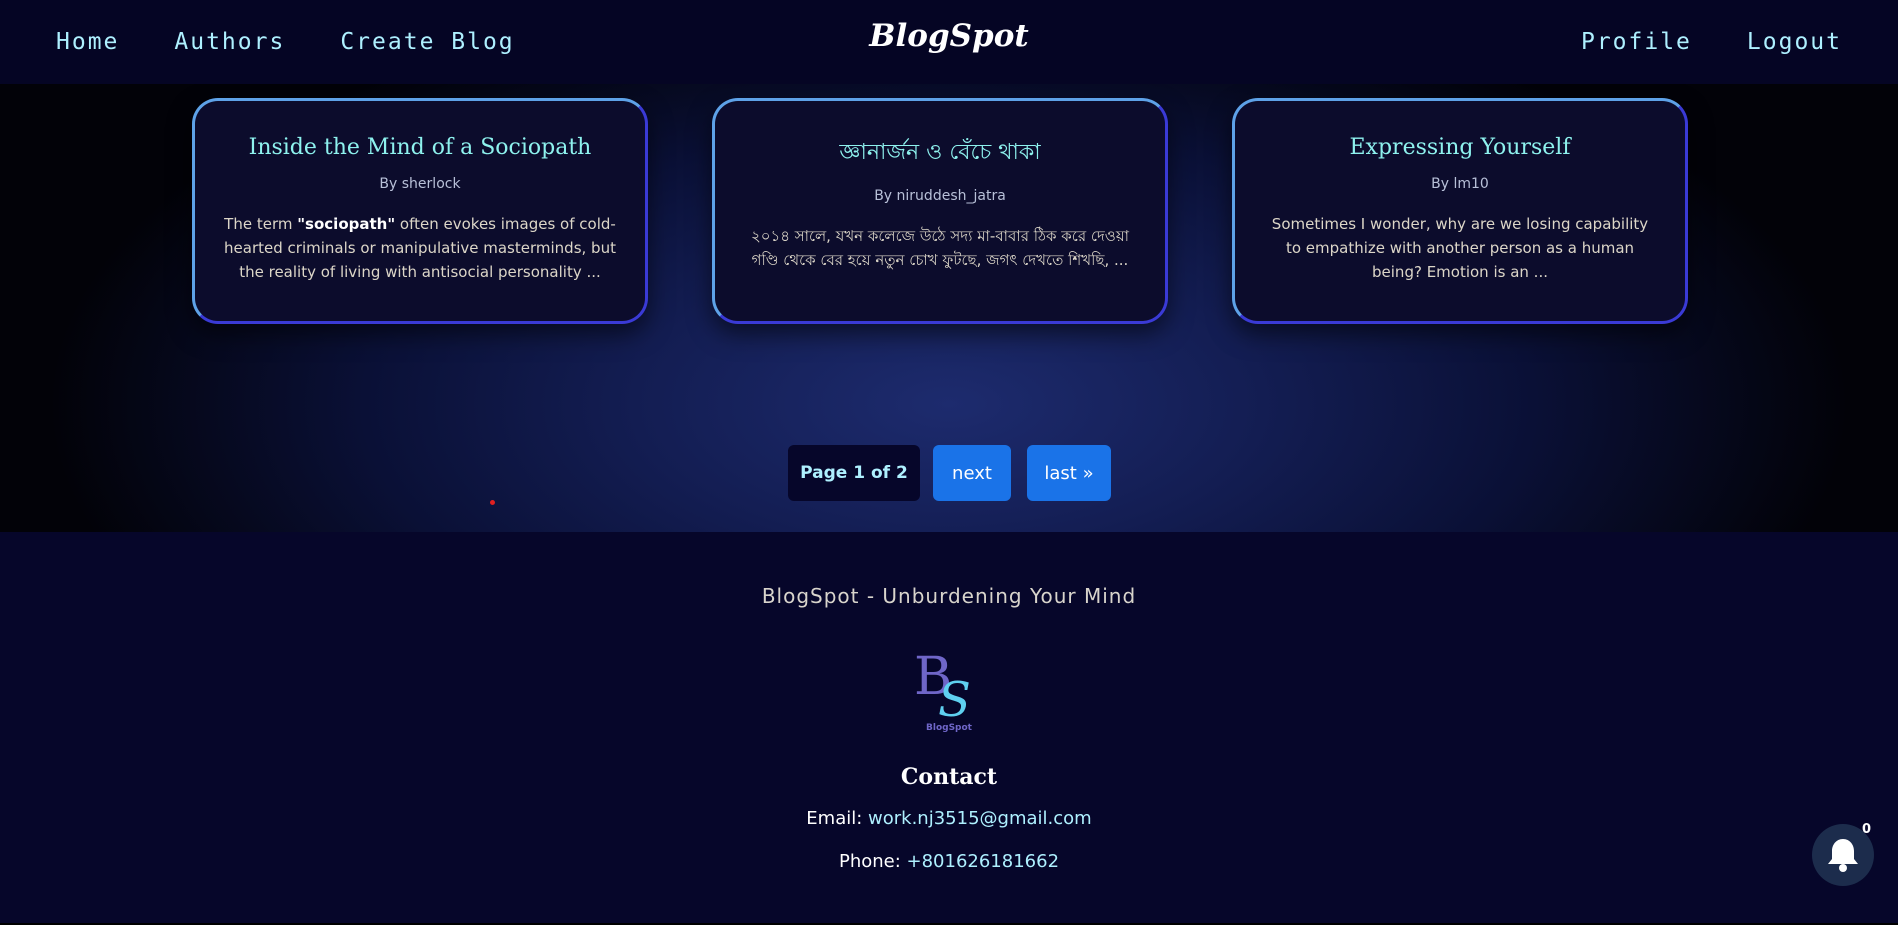 The width and height of the screenshot is (1898, 925). I want to click on blog-card-author: By sherlock, so click(420, 184).